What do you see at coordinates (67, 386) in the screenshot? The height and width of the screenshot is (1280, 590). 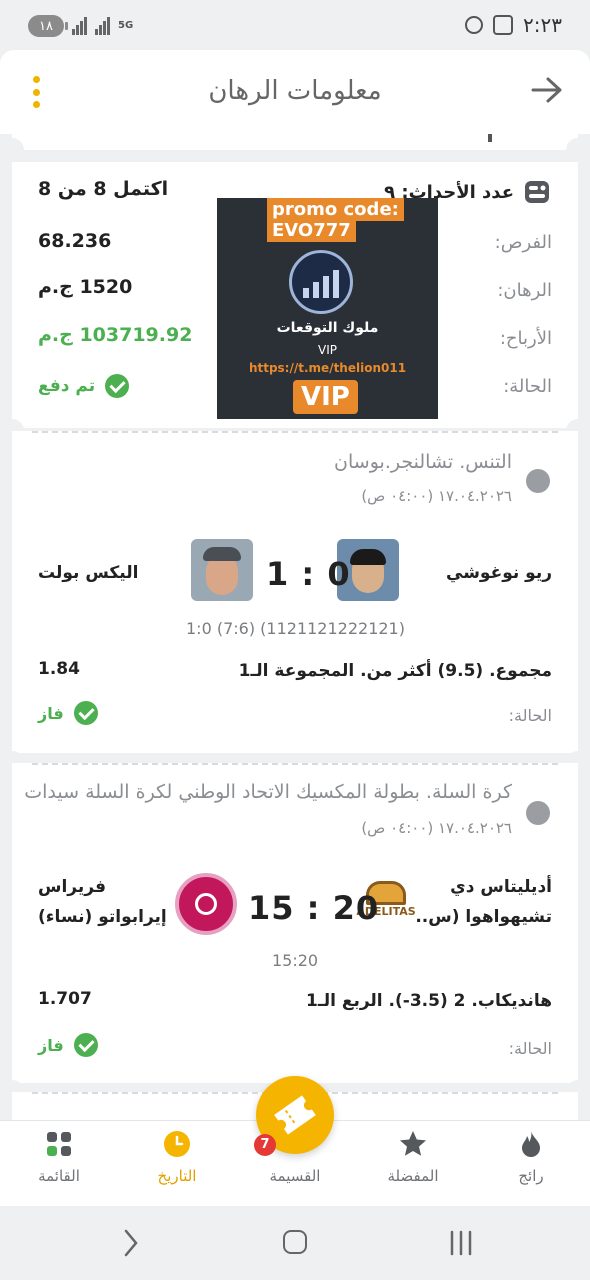 I see `status-paid-text: تم دفع` at bounding box center [67, 386].